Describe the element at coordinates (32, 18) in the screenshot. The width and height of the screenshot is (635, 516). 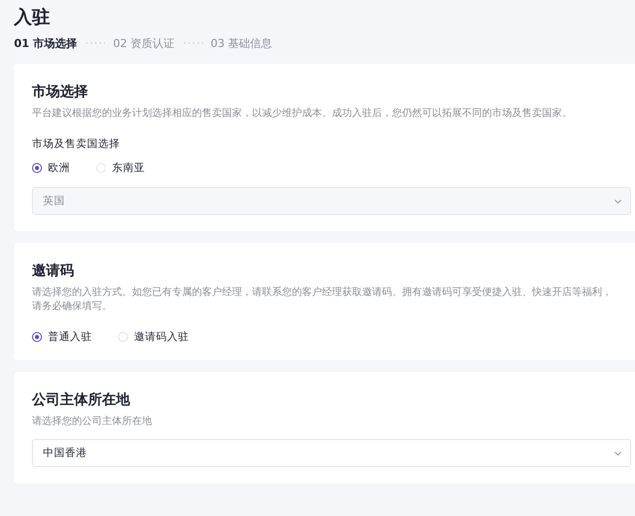
I see `page-title: 入驻` at that location.